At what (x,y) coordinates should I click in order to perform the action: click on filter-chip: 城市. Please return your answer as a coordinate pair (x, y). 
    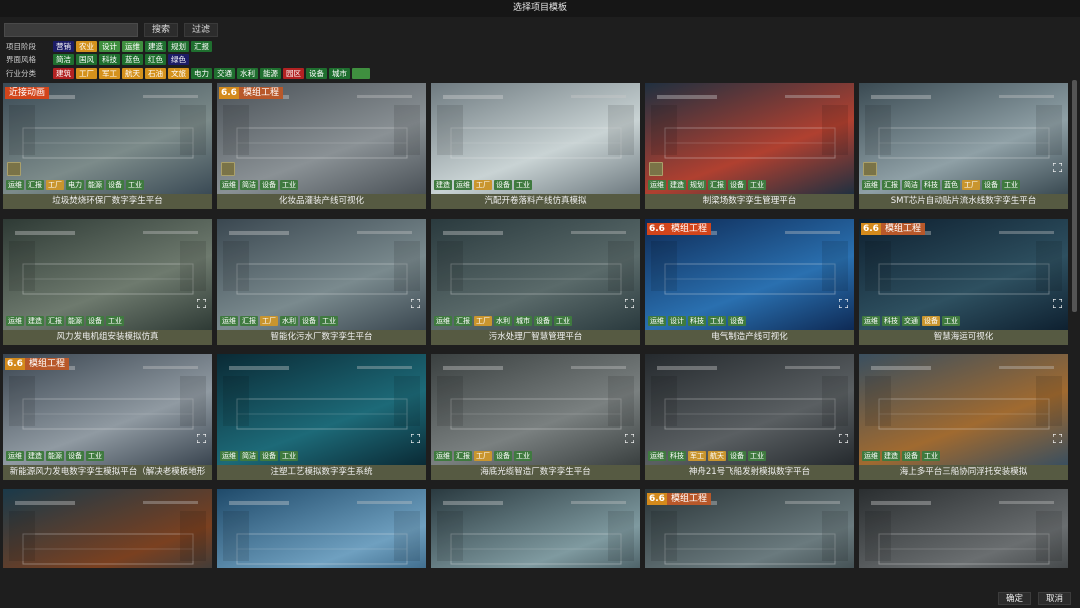
    Looking at the image, I should click on (339, 73).